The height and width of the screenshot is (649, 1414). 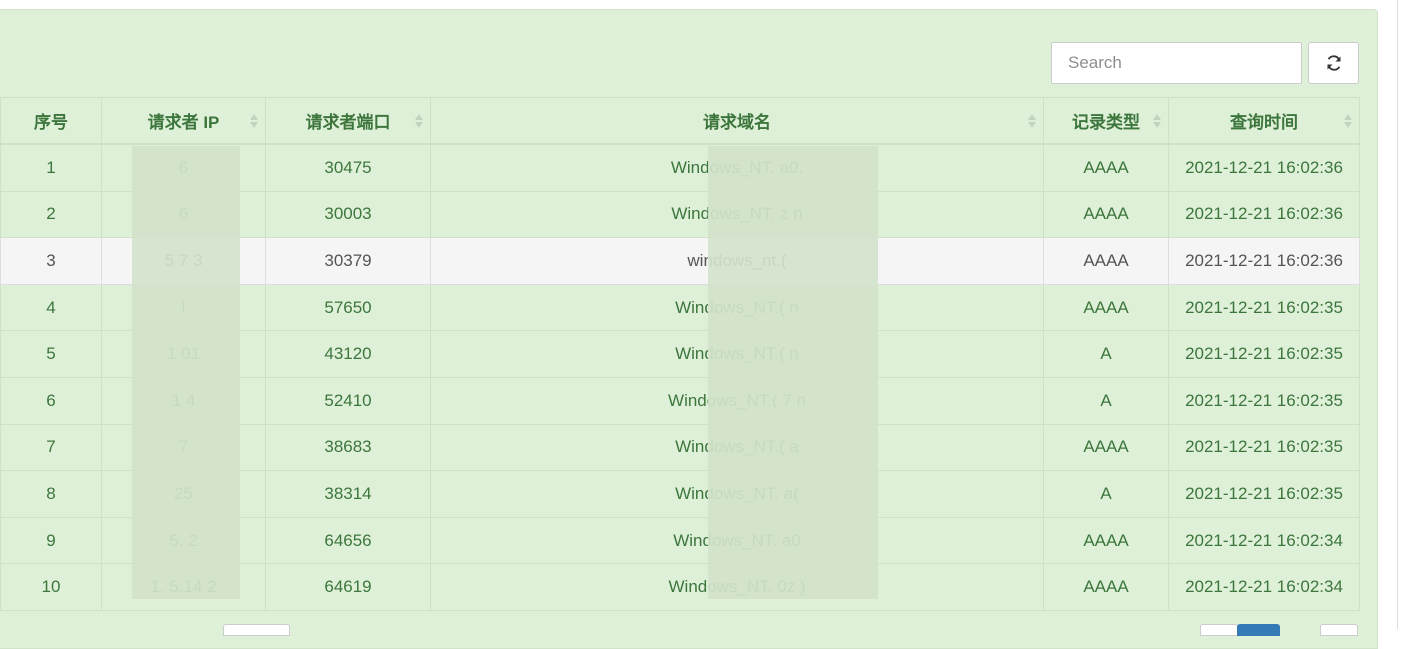 What do you see at coordinates (348, 540) in the screenshot?
I see `cell-port: 64656` at bounding box center [348, 540].